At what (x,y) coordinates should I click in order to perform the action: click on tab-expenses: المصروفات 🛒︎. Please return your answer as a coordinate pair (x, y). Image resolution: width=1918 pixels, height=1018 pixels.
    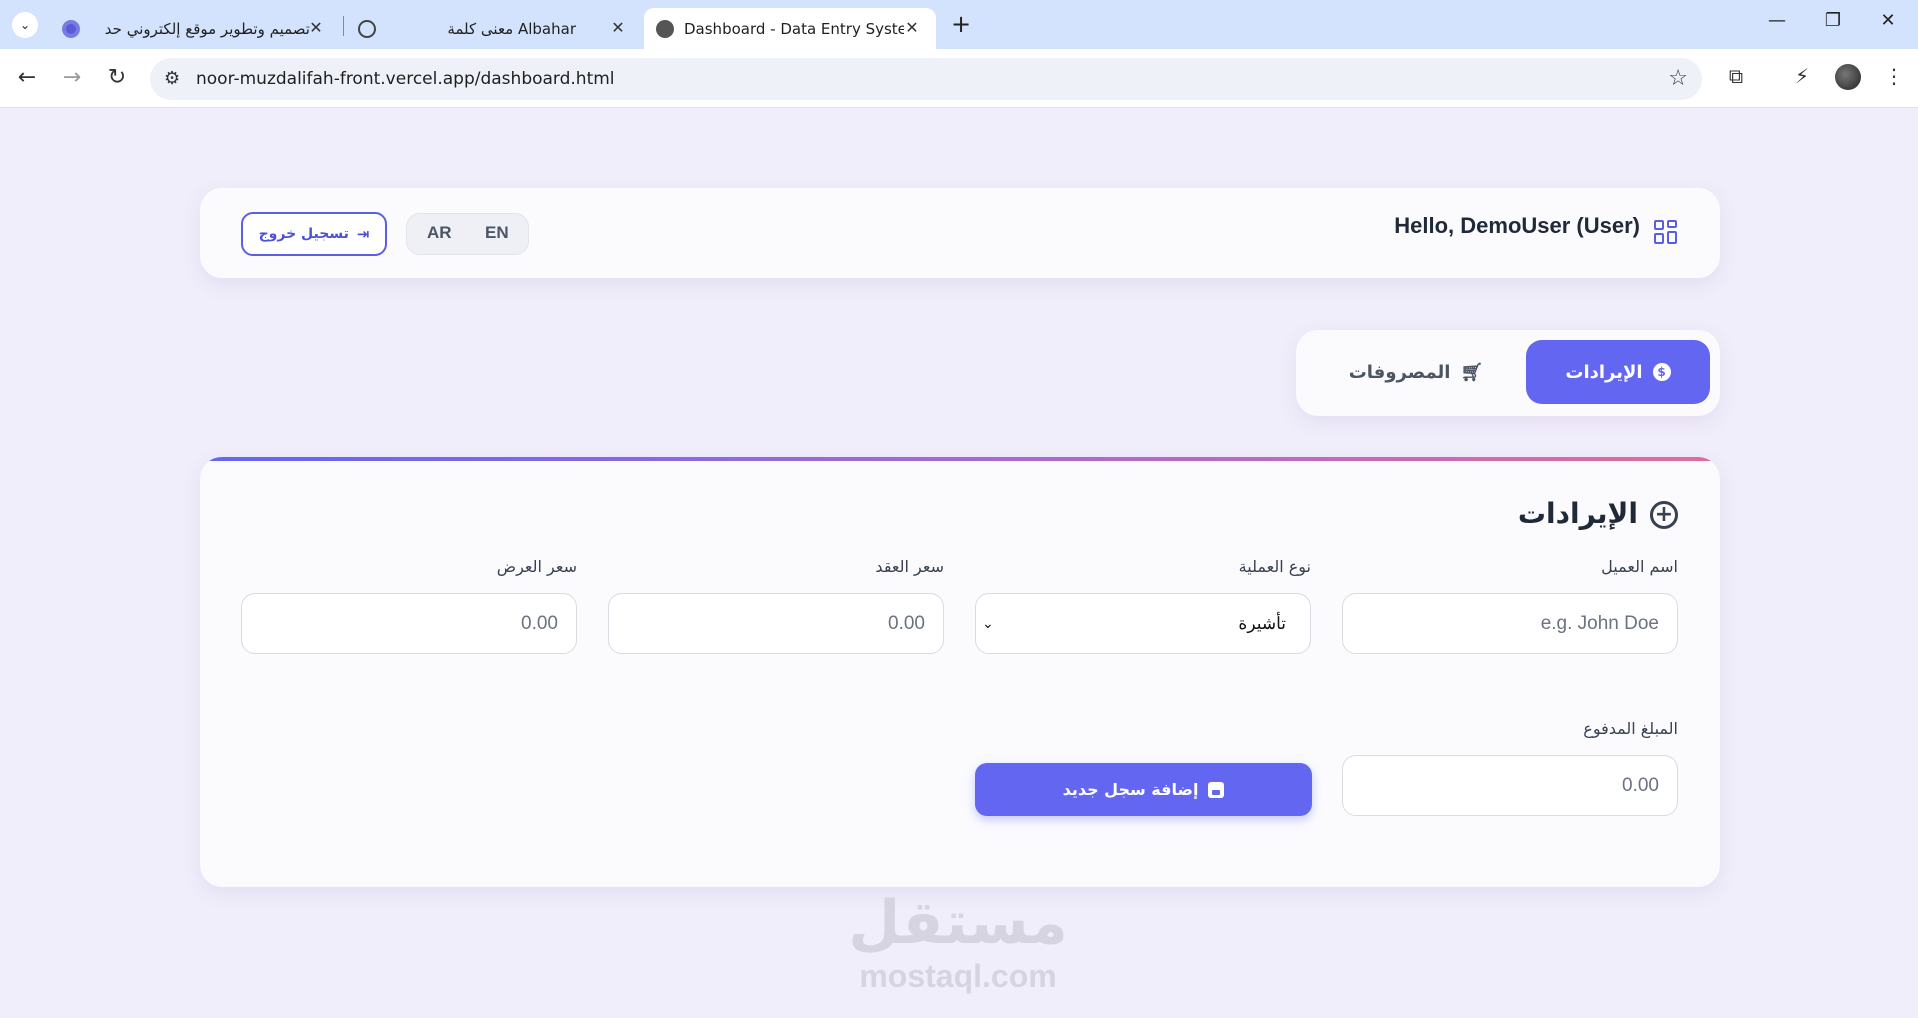
    Looking at the image, I should click on (1416, 372).